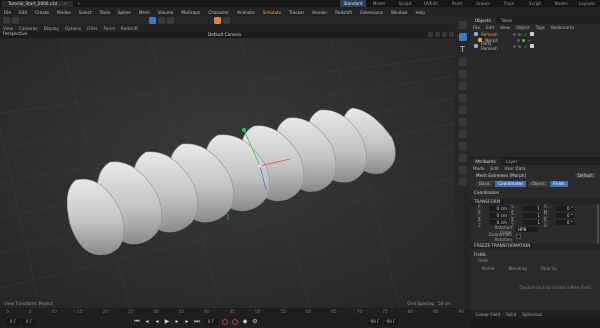  What do you see at coordinates (225, 322) in the screenshot?
I see `record-icon` at bounding box center [225, 322].